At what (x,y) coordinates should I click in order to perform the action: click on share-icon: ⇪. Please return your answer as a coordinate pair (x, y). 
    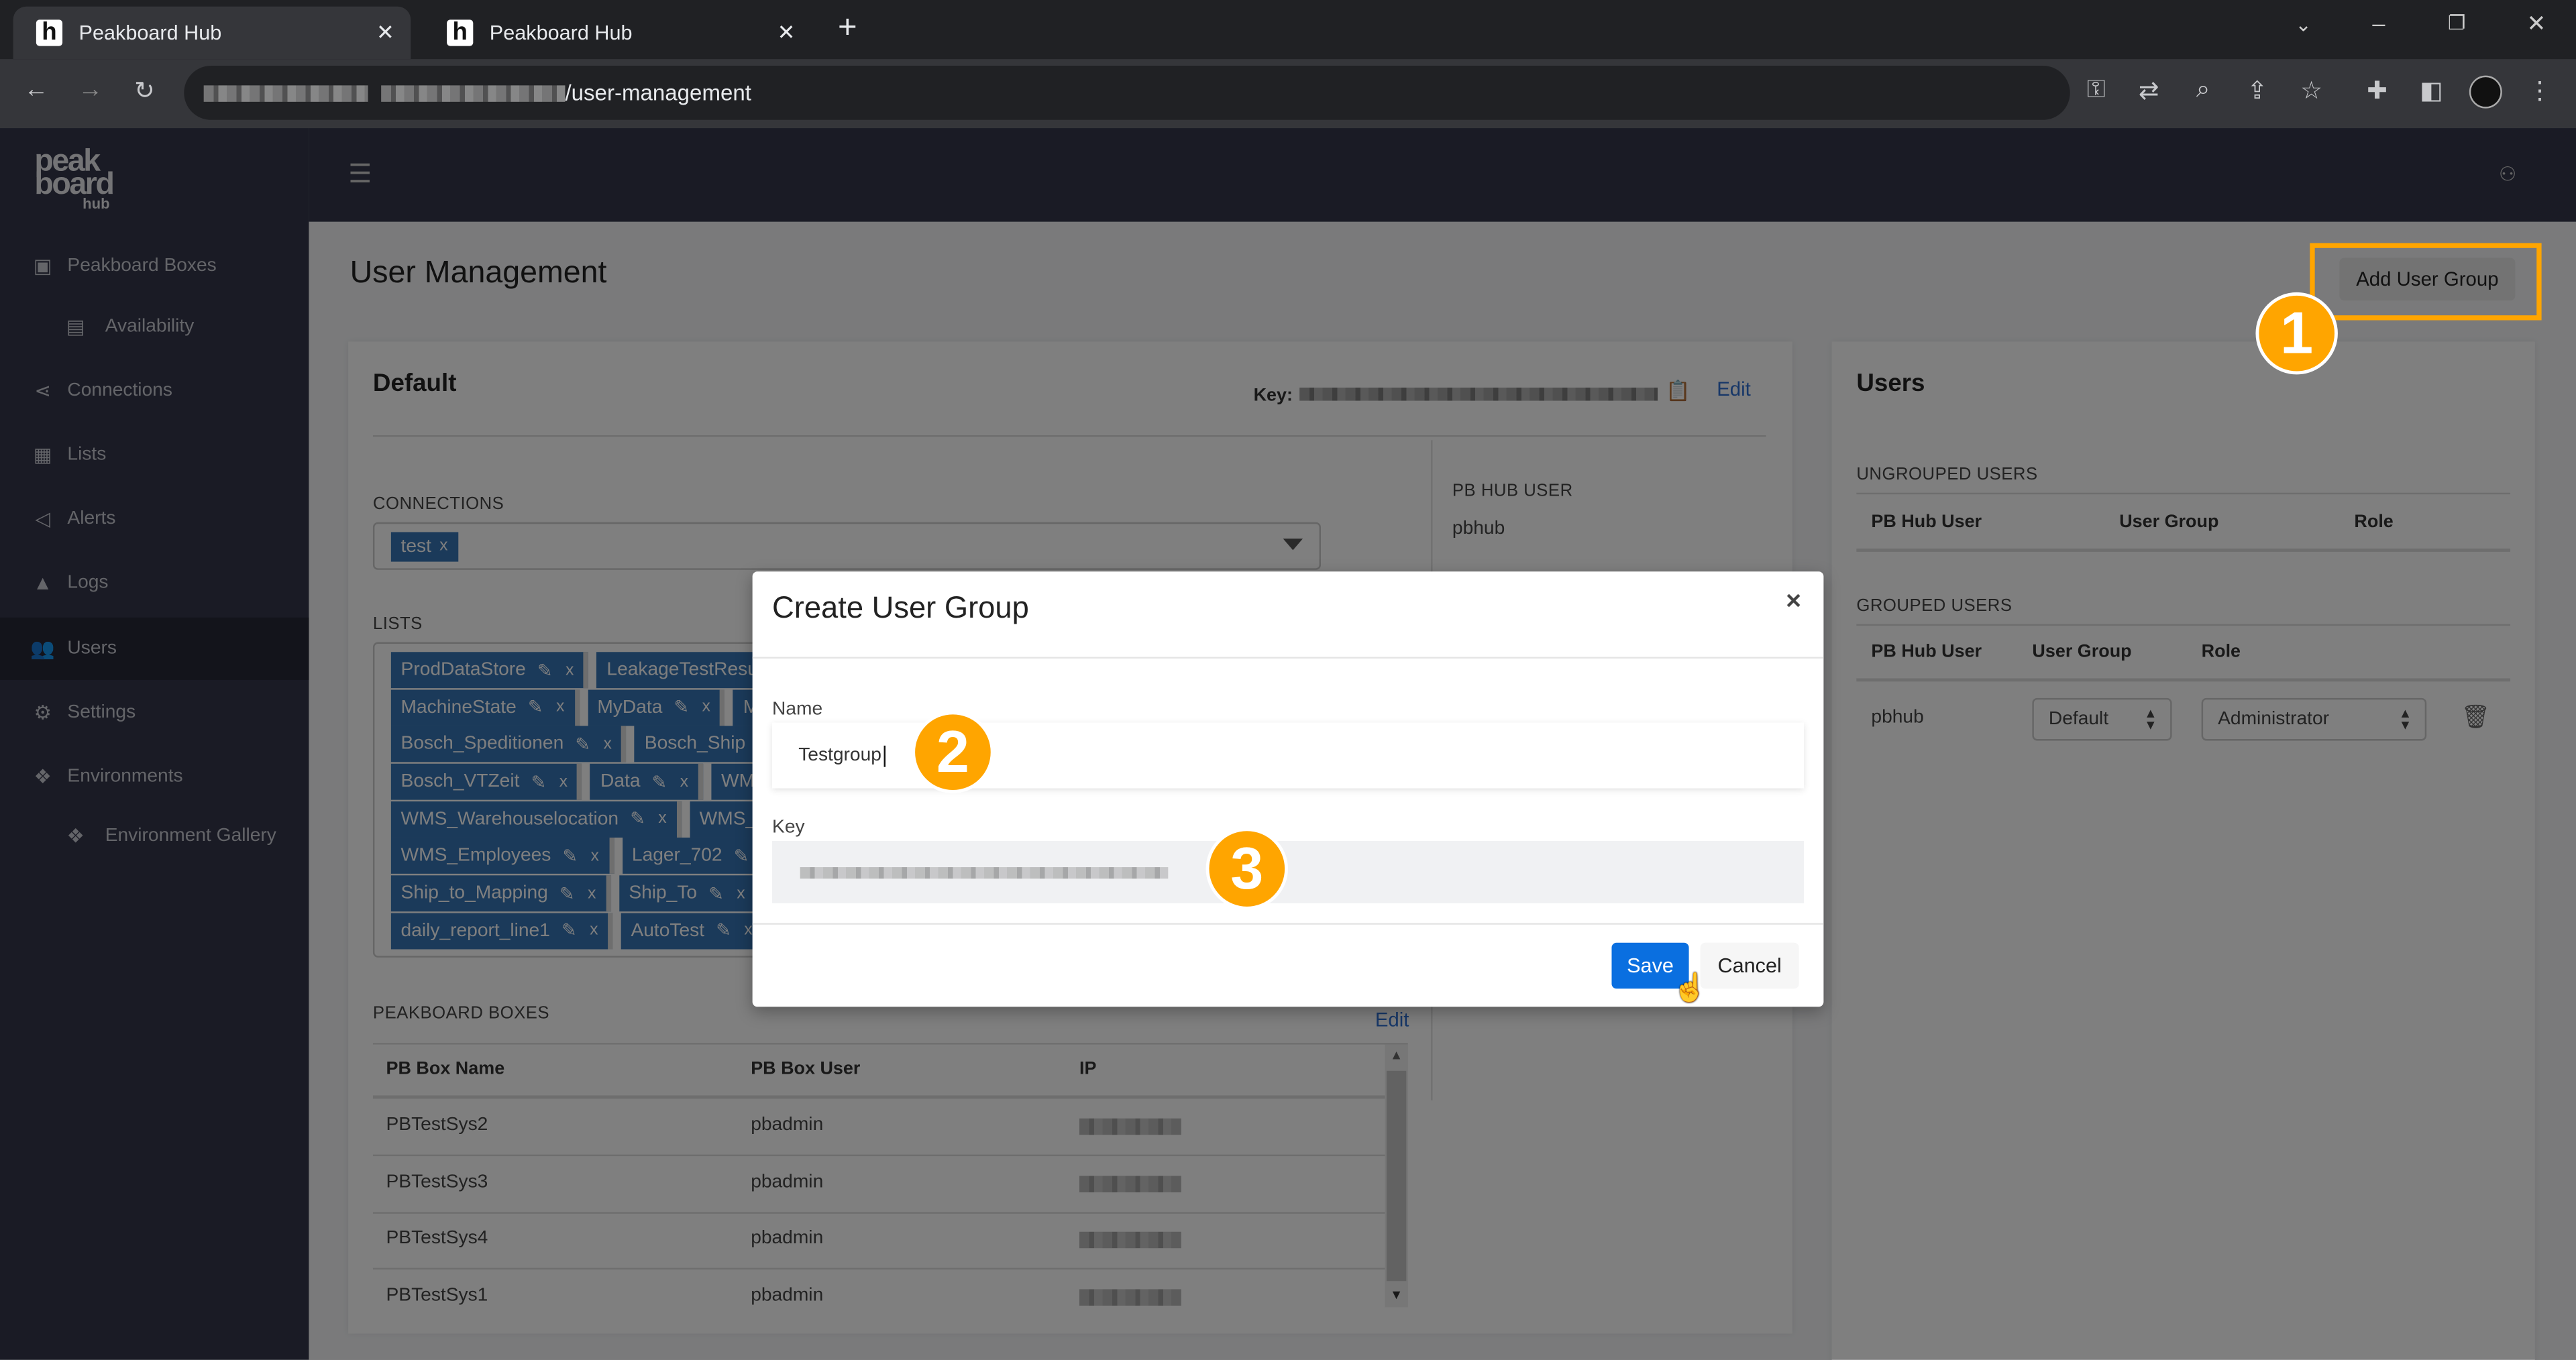
    Looking at the image, I should click on (2257, 91).